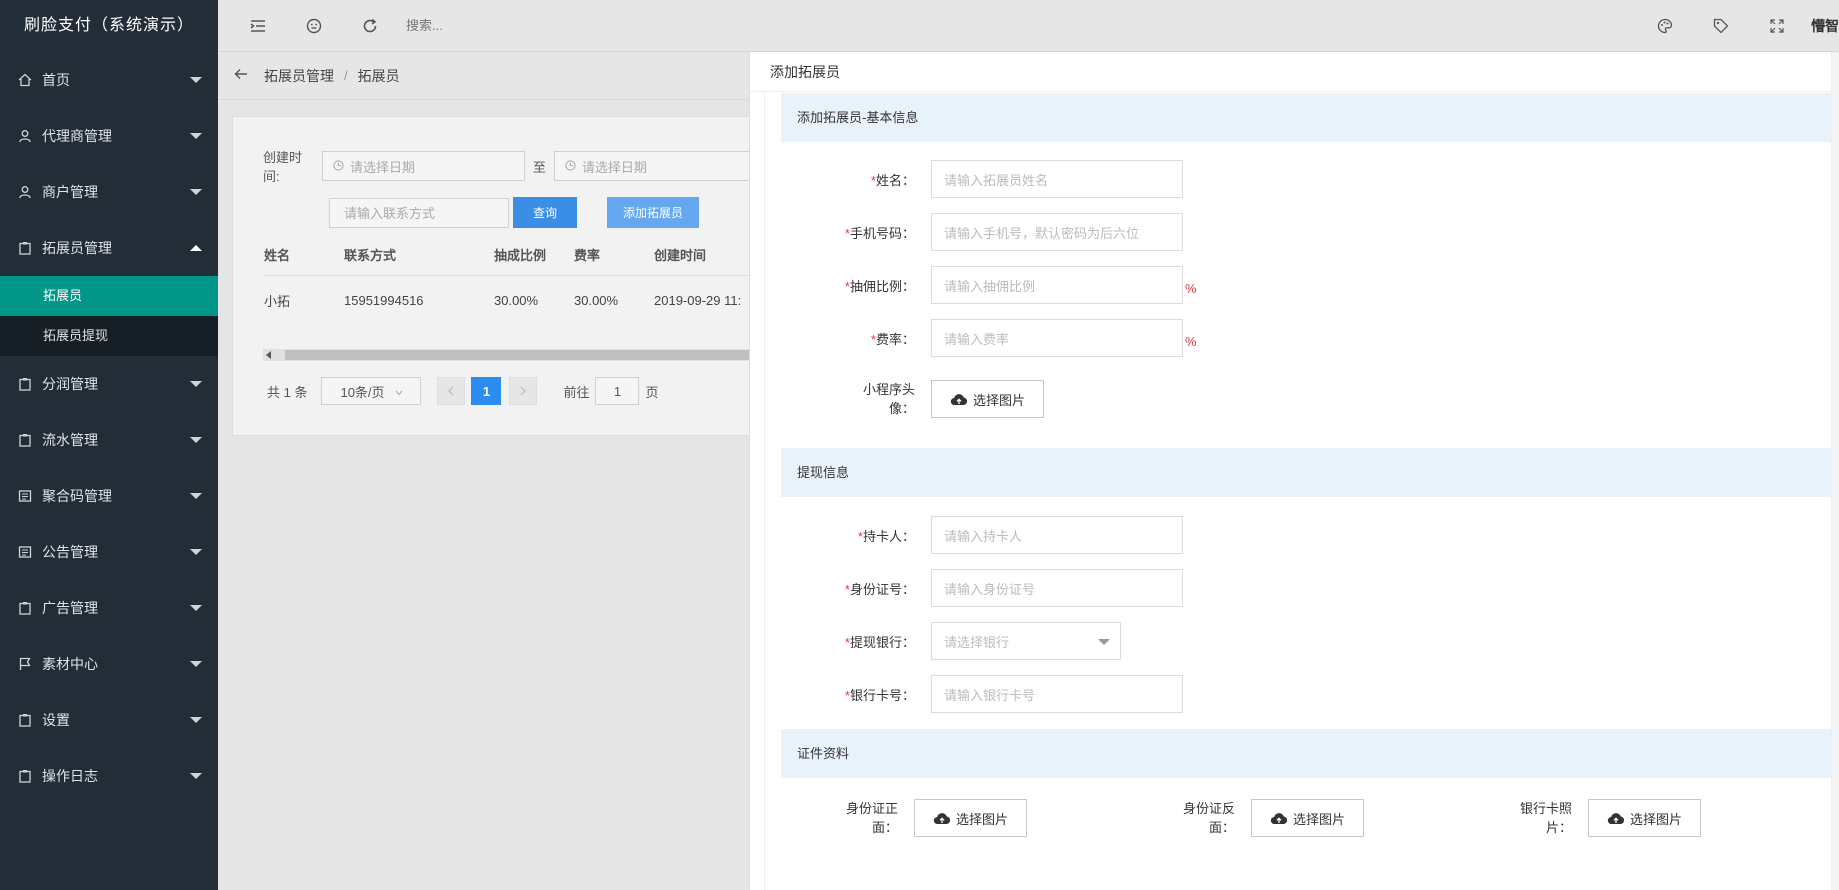 The image size is (1839, 890). Describe the element at coordinates (283, 167) in the screenshot. I see `created-time-label: 创建时间:` at that location.